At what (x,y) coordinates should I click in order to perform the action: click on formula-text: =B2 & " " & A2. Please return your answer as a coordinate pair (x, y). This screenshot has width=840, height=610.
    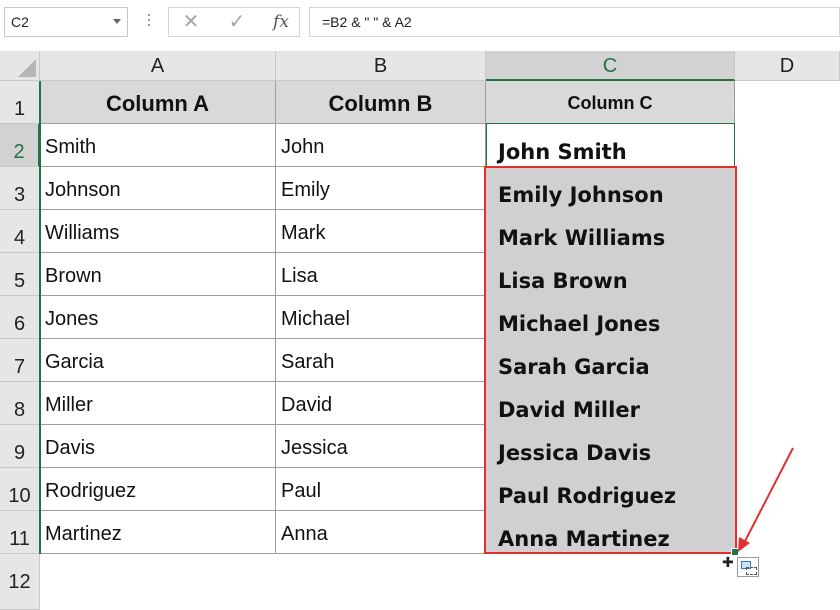
    Looking at the image, I should click on (367, 22).